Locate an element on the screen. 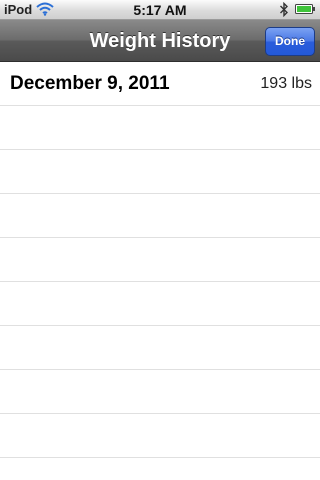 The image size is (320, 480). navigation-bar: Weight History Done is located at coordinates (160, 41).